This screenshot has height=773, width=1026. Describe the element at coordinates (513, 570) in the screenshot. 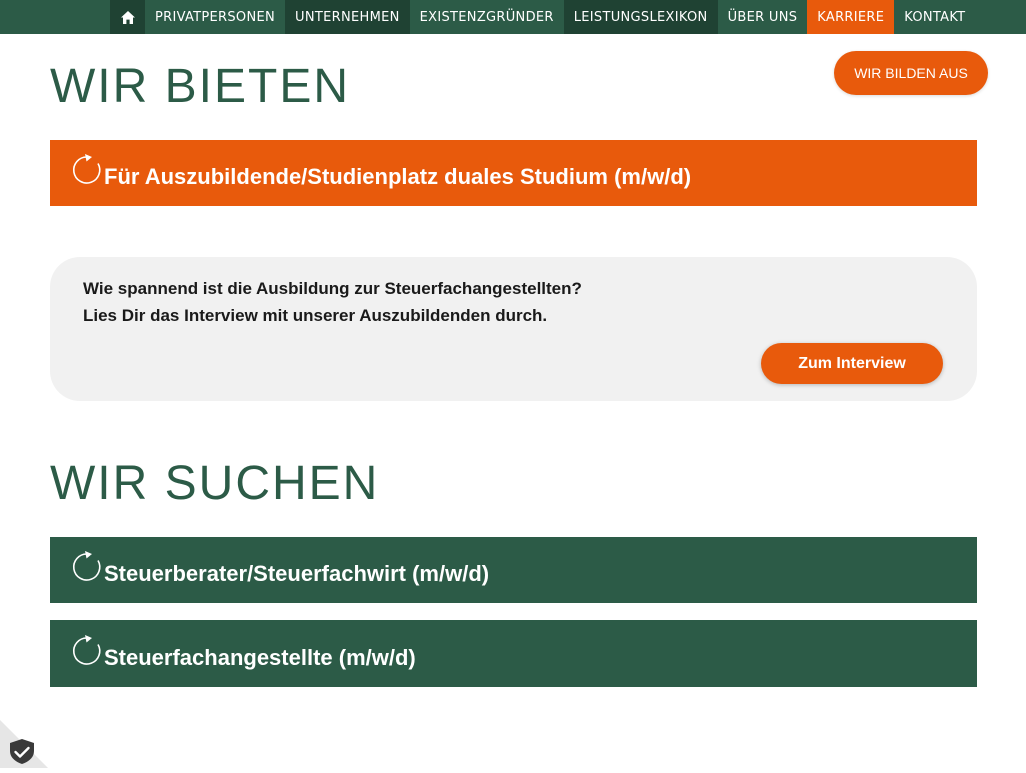

I see `accordion-steuerberater: Steuerberater/Steuerfachwirt (m/w/d)` at that location.